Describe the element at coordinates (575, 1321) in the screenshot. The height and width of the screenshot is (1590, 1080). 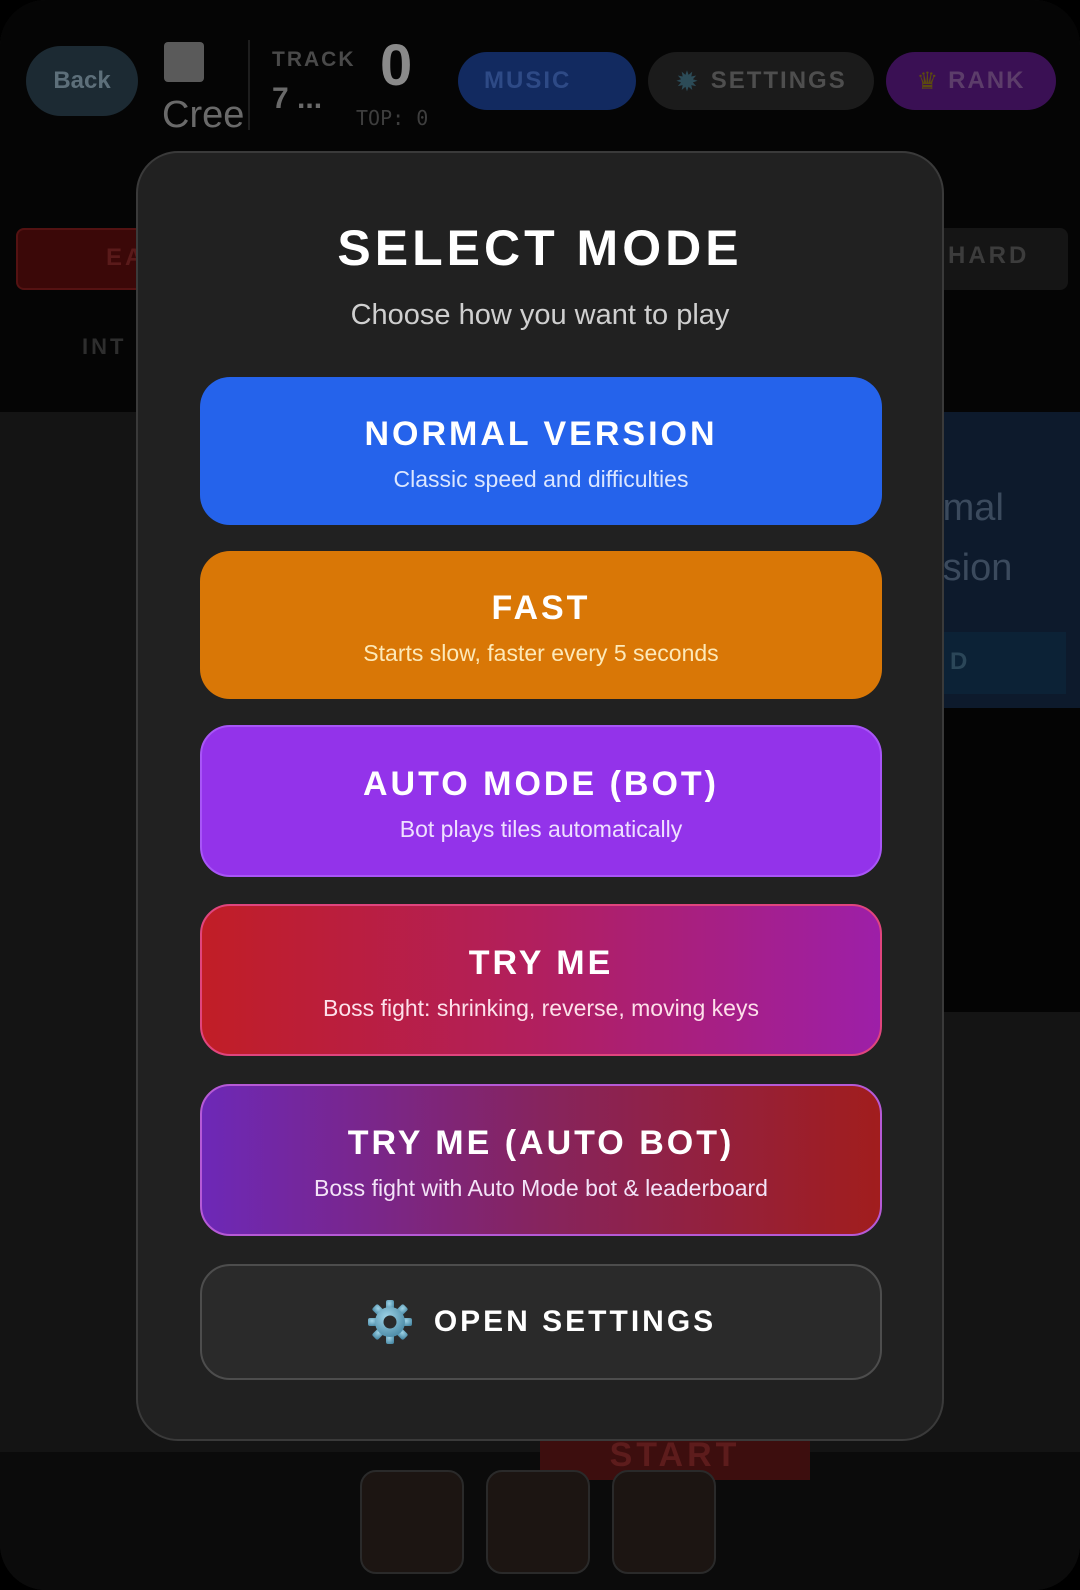
I see `open-settings-label: OPEN SETTINGS` at that location.